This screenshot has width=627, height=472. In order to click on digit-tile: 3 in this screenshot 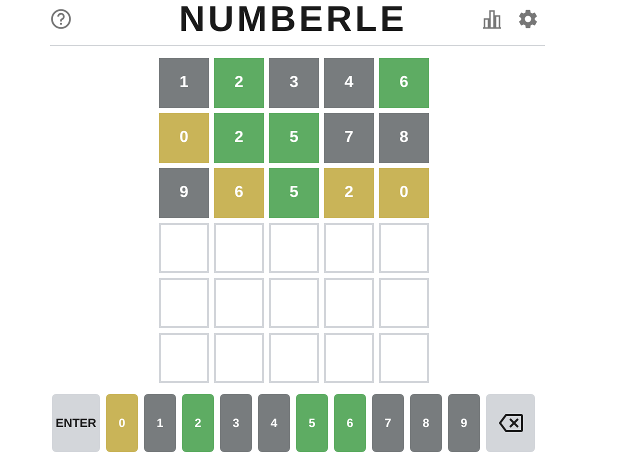, I will do `click(294, 83)`.